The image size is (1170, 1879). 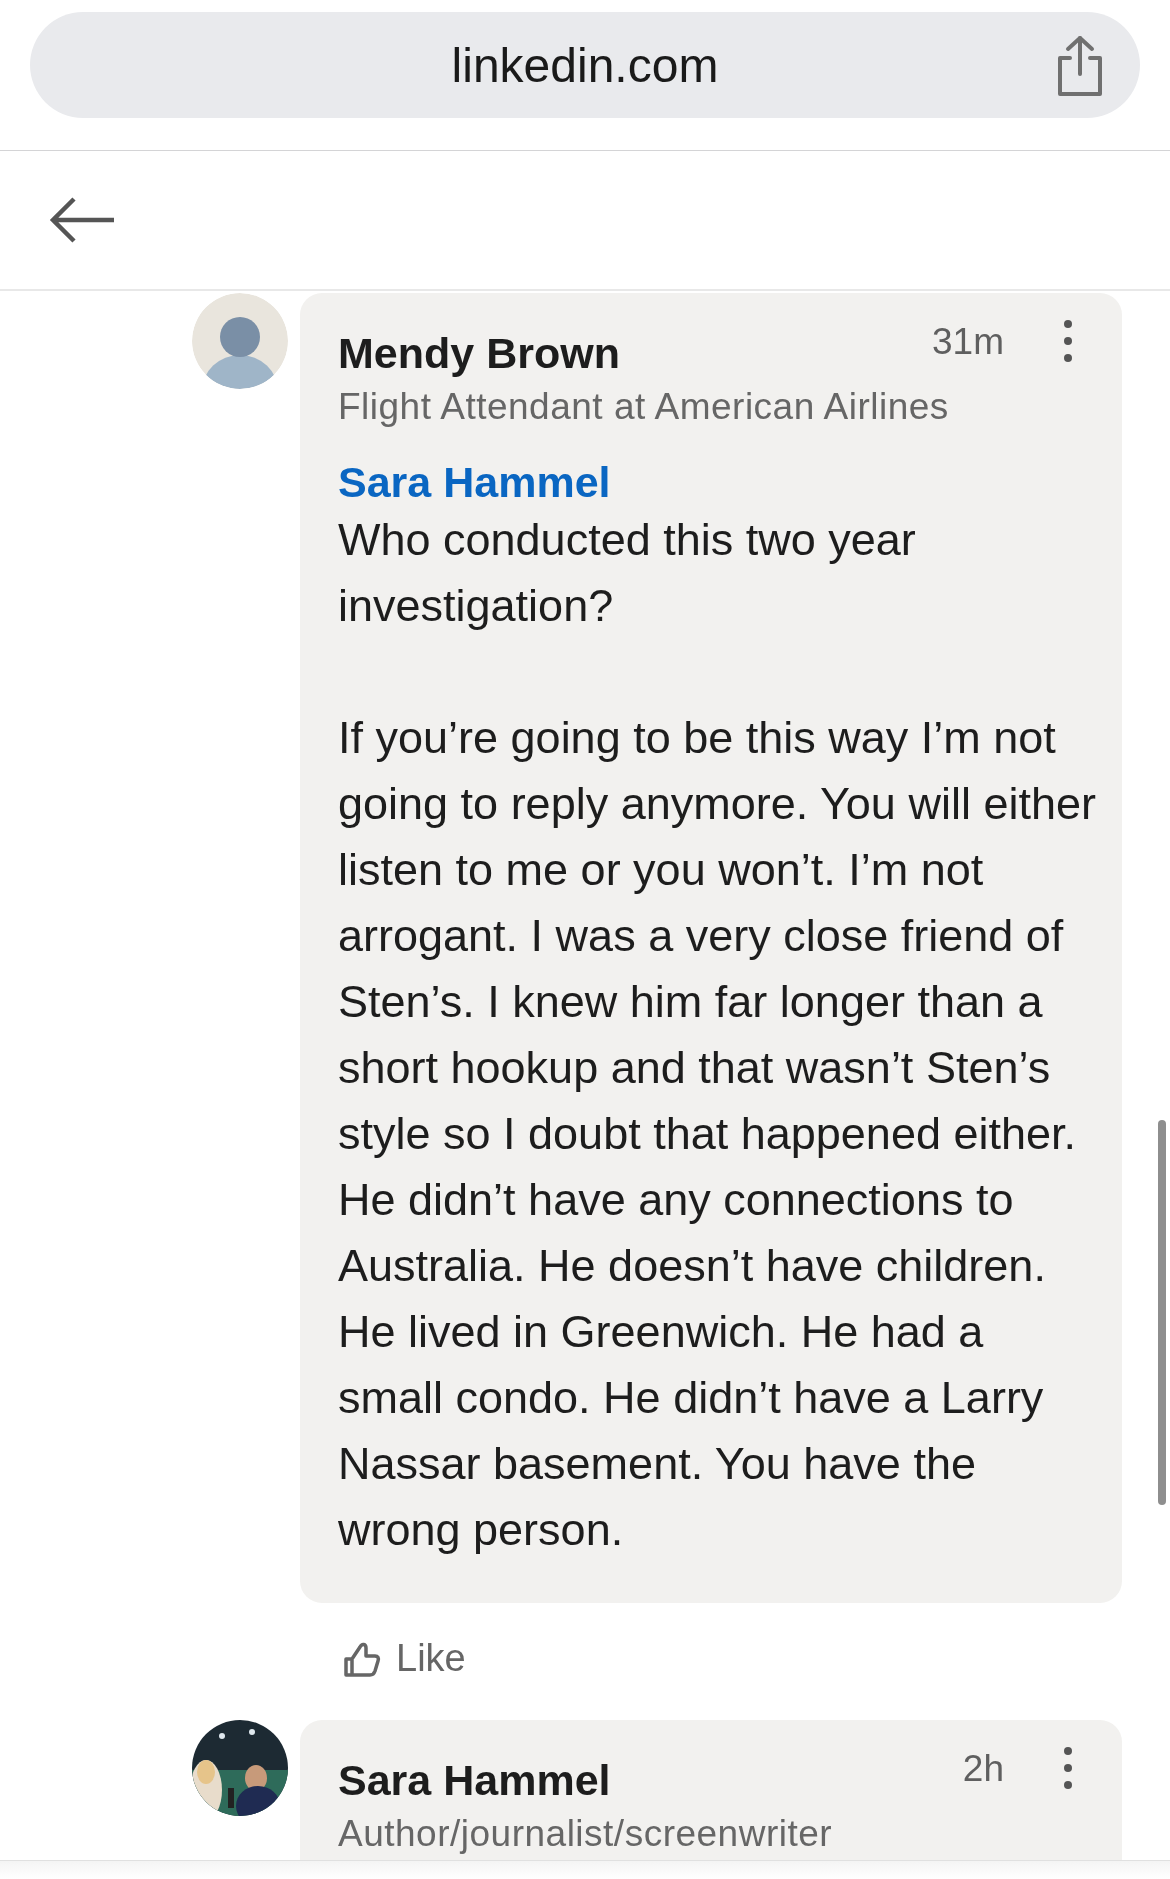 I want to click on scrollbar, so click(x=1162, y=1312).